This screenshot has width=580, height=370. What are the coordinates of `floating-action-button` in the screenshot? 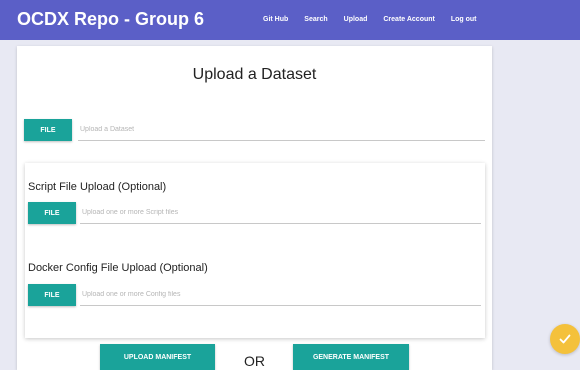 It's located at (565, 339).